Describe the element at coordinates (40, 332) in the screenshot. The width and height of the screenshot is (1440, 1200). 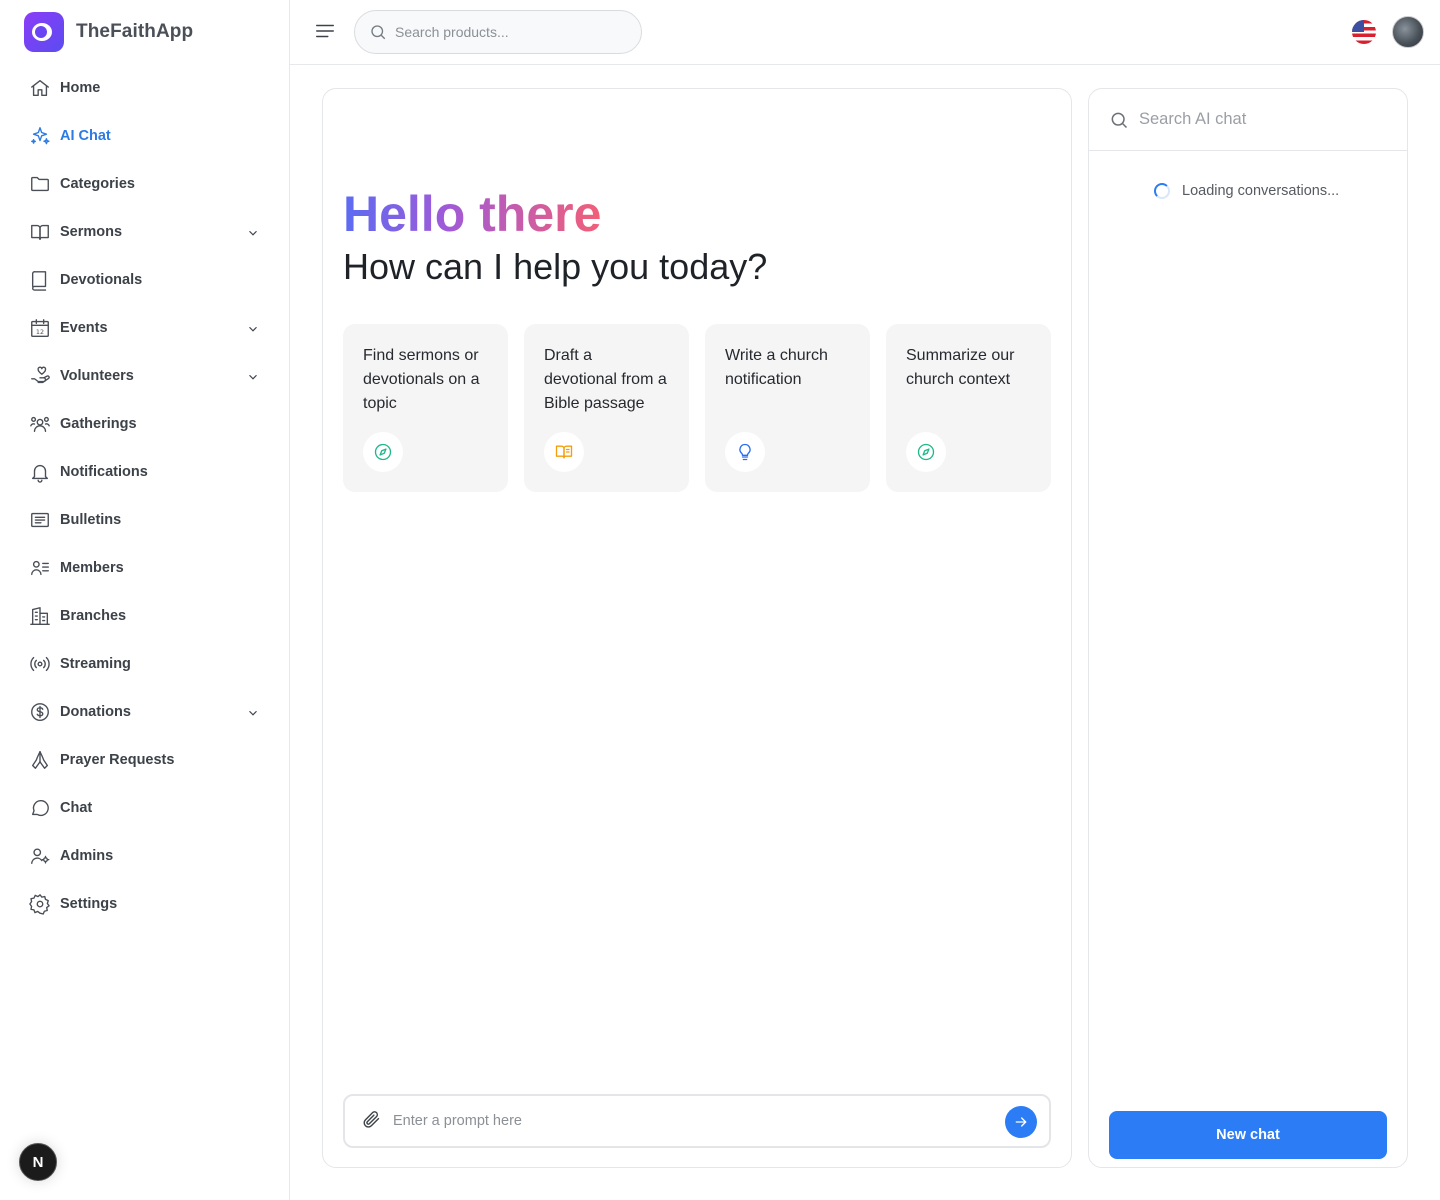
I see `svg-text: 12` at that location.